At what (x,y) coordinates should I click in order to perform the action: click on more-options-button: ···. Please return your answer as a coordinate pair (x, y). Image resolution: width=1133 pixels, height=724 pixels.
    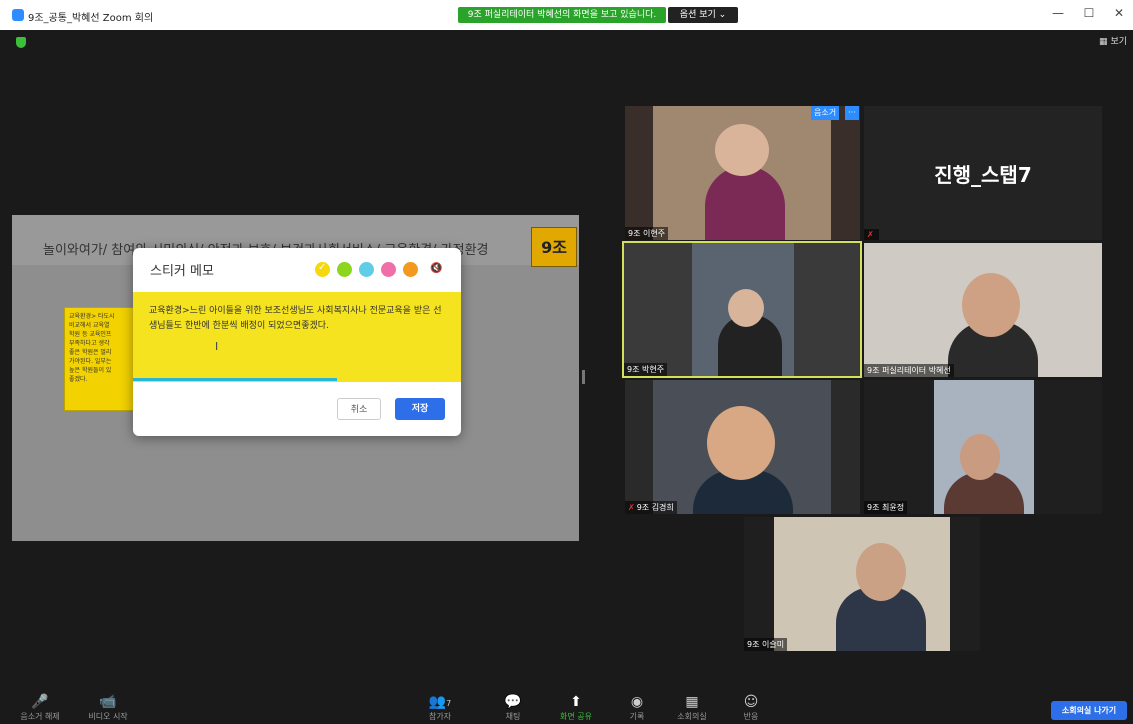
    Looking at the image, I should click on (852, 113).